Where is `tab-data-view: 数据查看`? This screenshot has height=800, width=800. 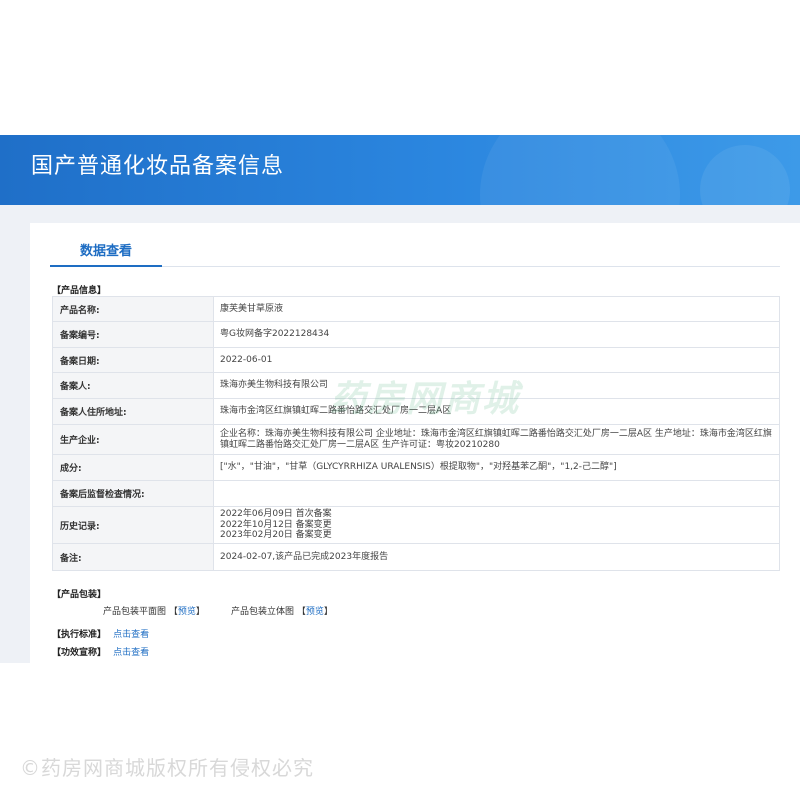 tab-data-view: 数据查看 is located at coordinates (106, 249).